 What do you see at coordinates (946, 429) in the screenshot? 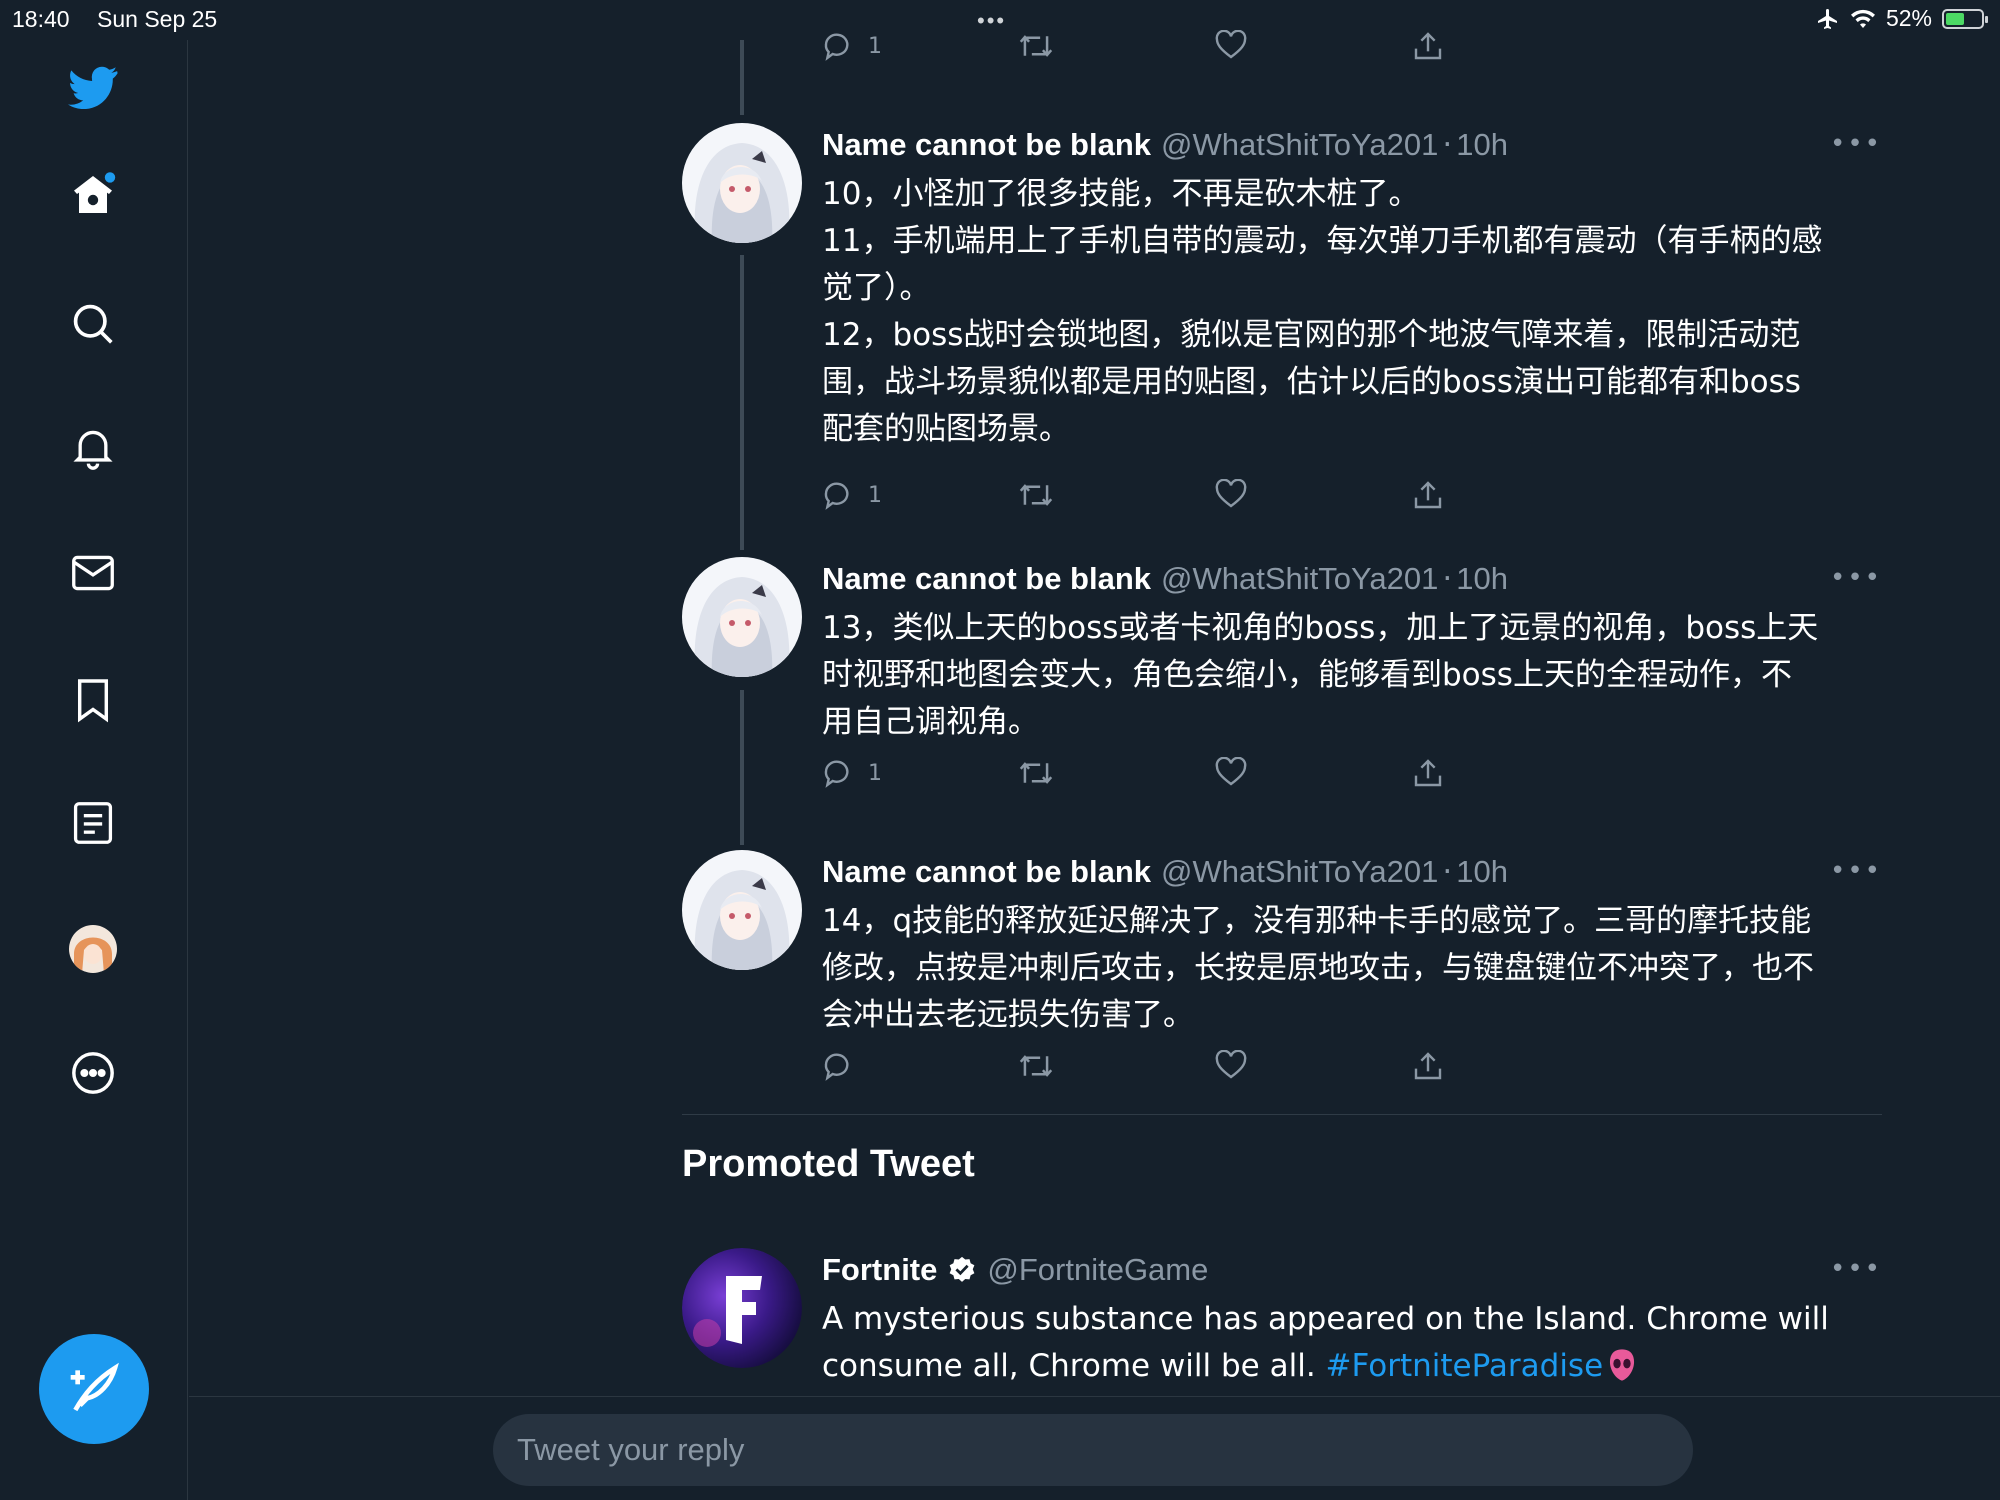
I see `tweet-text-line: 配套的贴图场景。` at bounding box center [946, 429].